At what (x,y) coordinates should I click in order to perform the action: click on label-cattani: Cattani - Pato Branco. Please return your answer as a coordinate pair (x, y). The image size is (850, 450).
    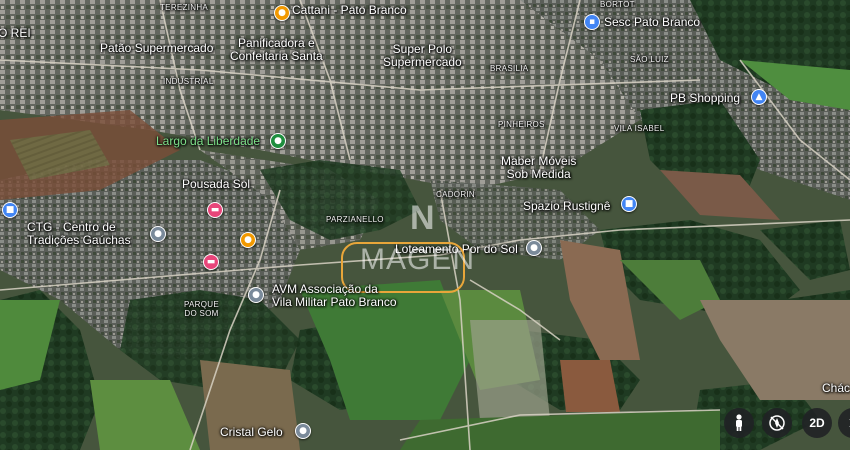
    Looking at the image, I should click on (349, 10).